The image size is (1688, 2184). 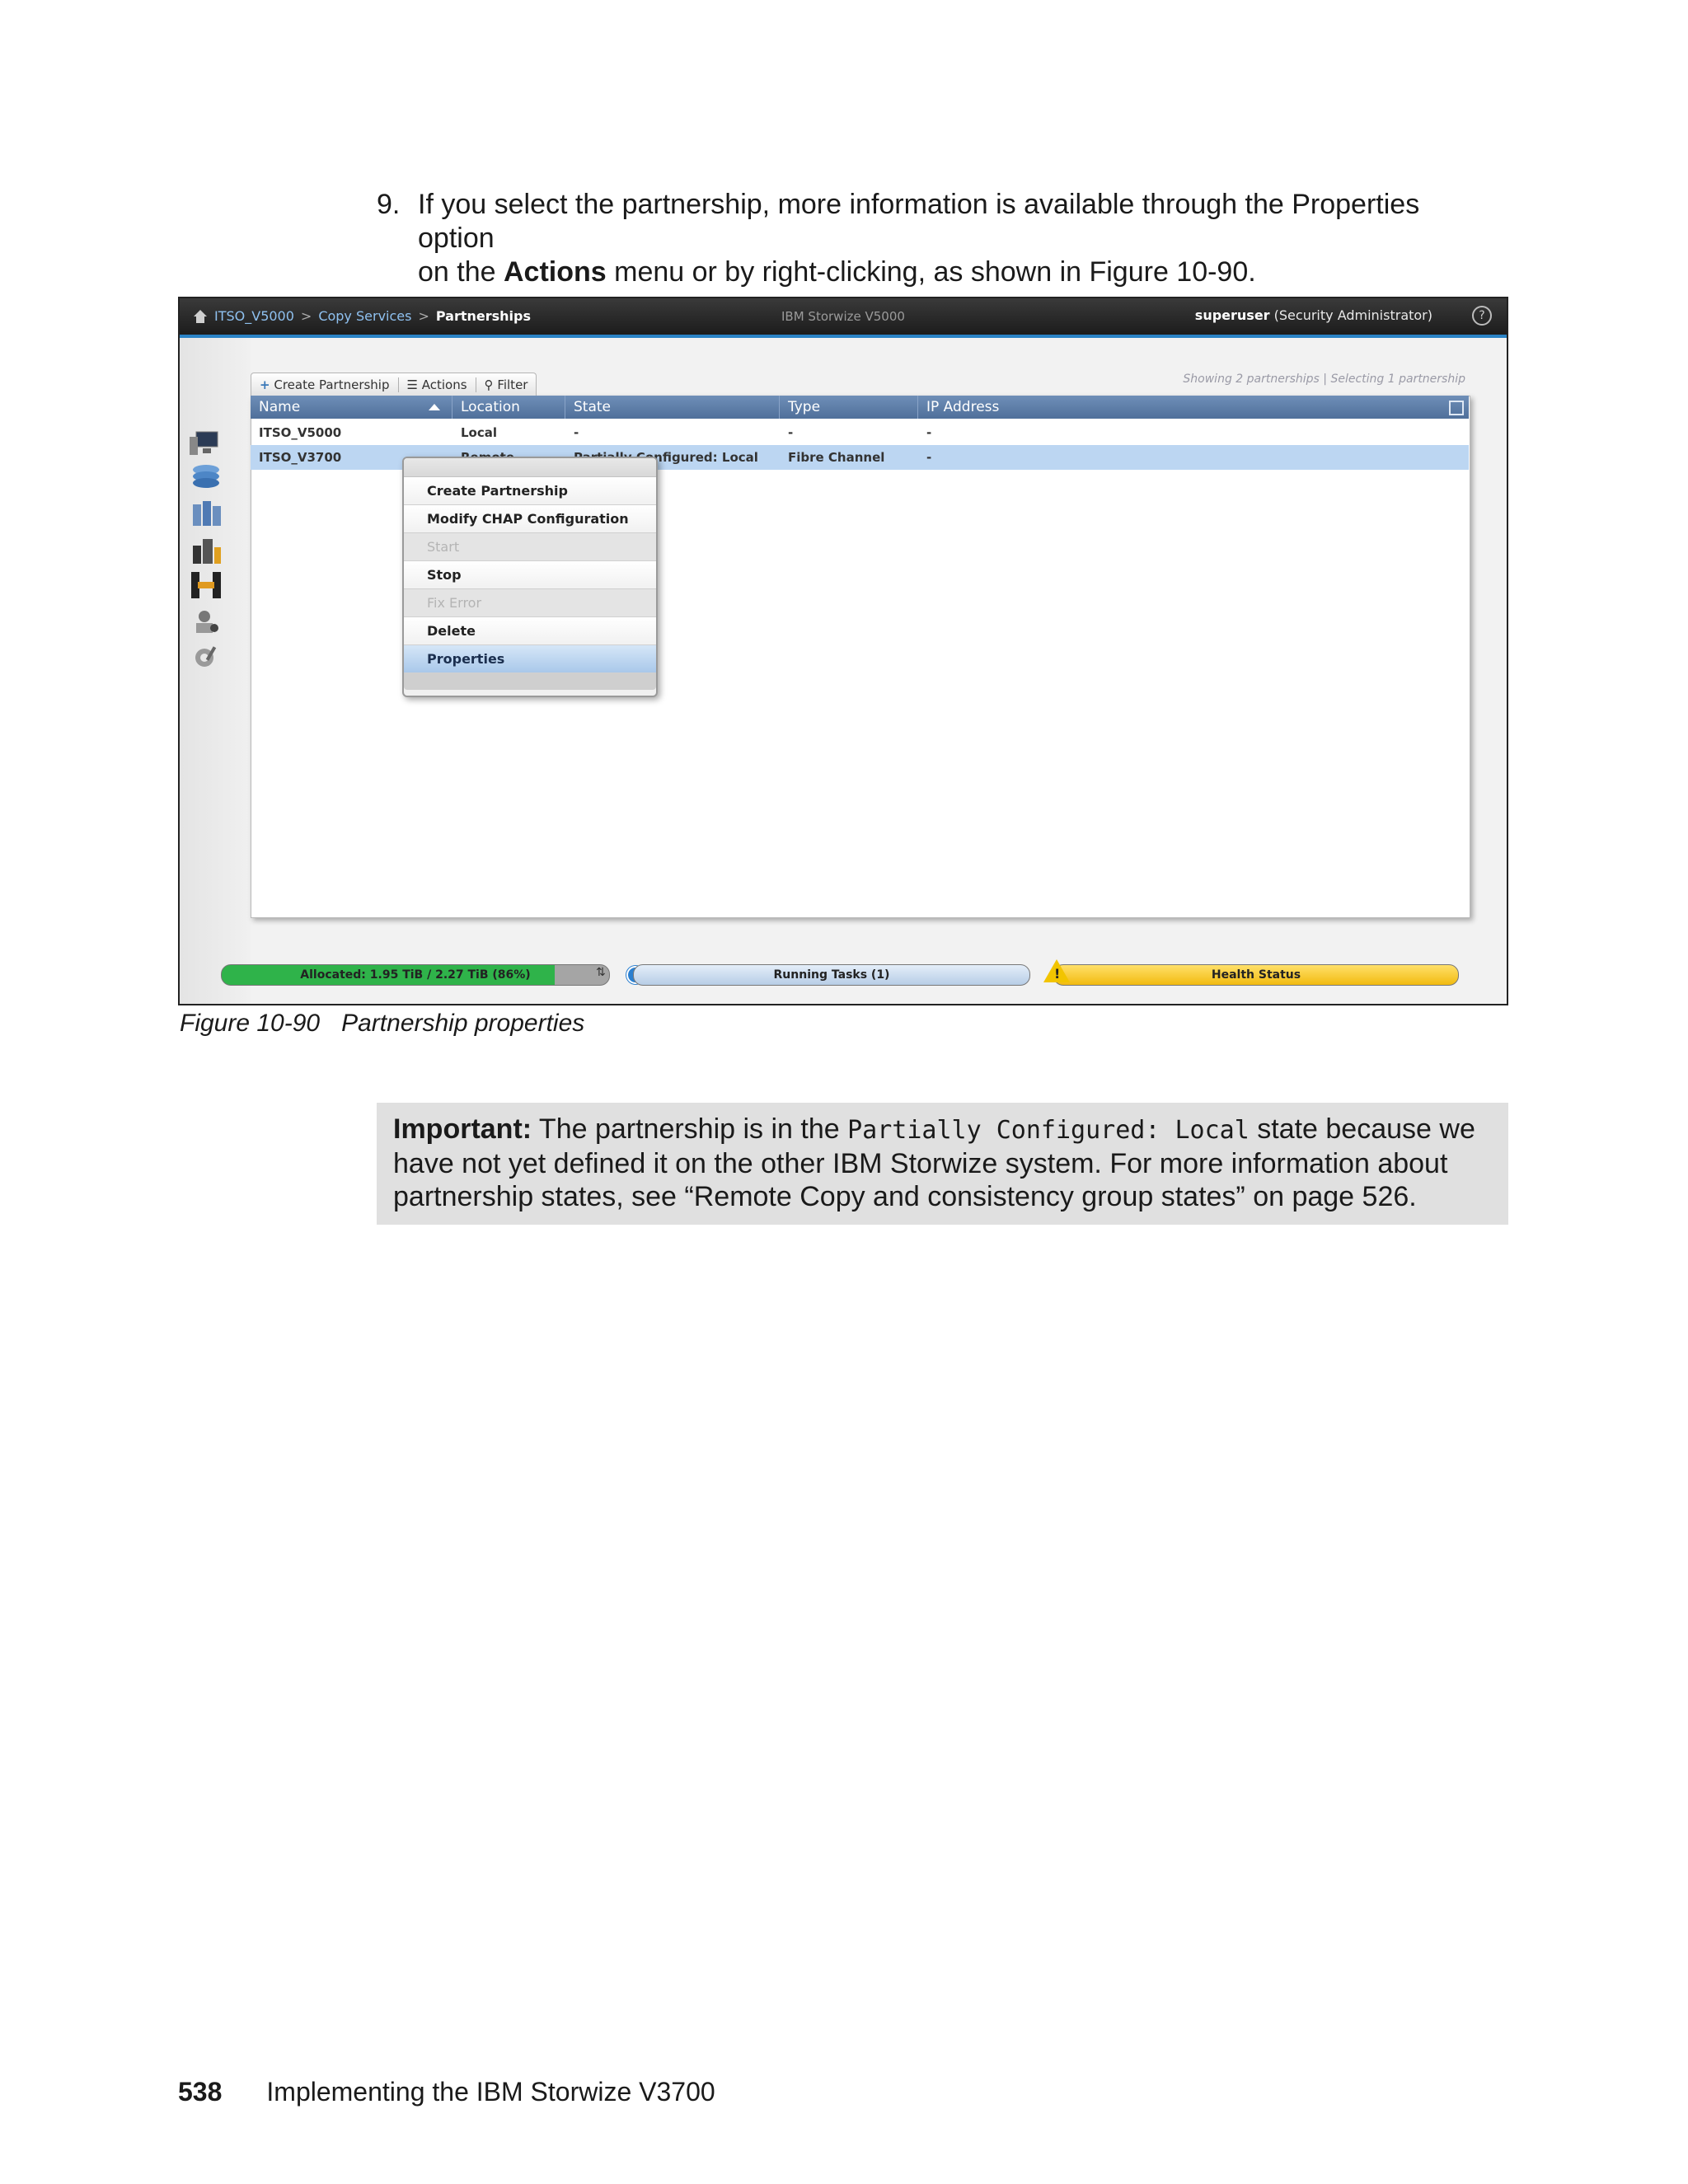 What do you see at coordinates (251, 1023) in the screenshot?
I see `figure-number: Figure 10-90` at bounding box center [251, 1023].